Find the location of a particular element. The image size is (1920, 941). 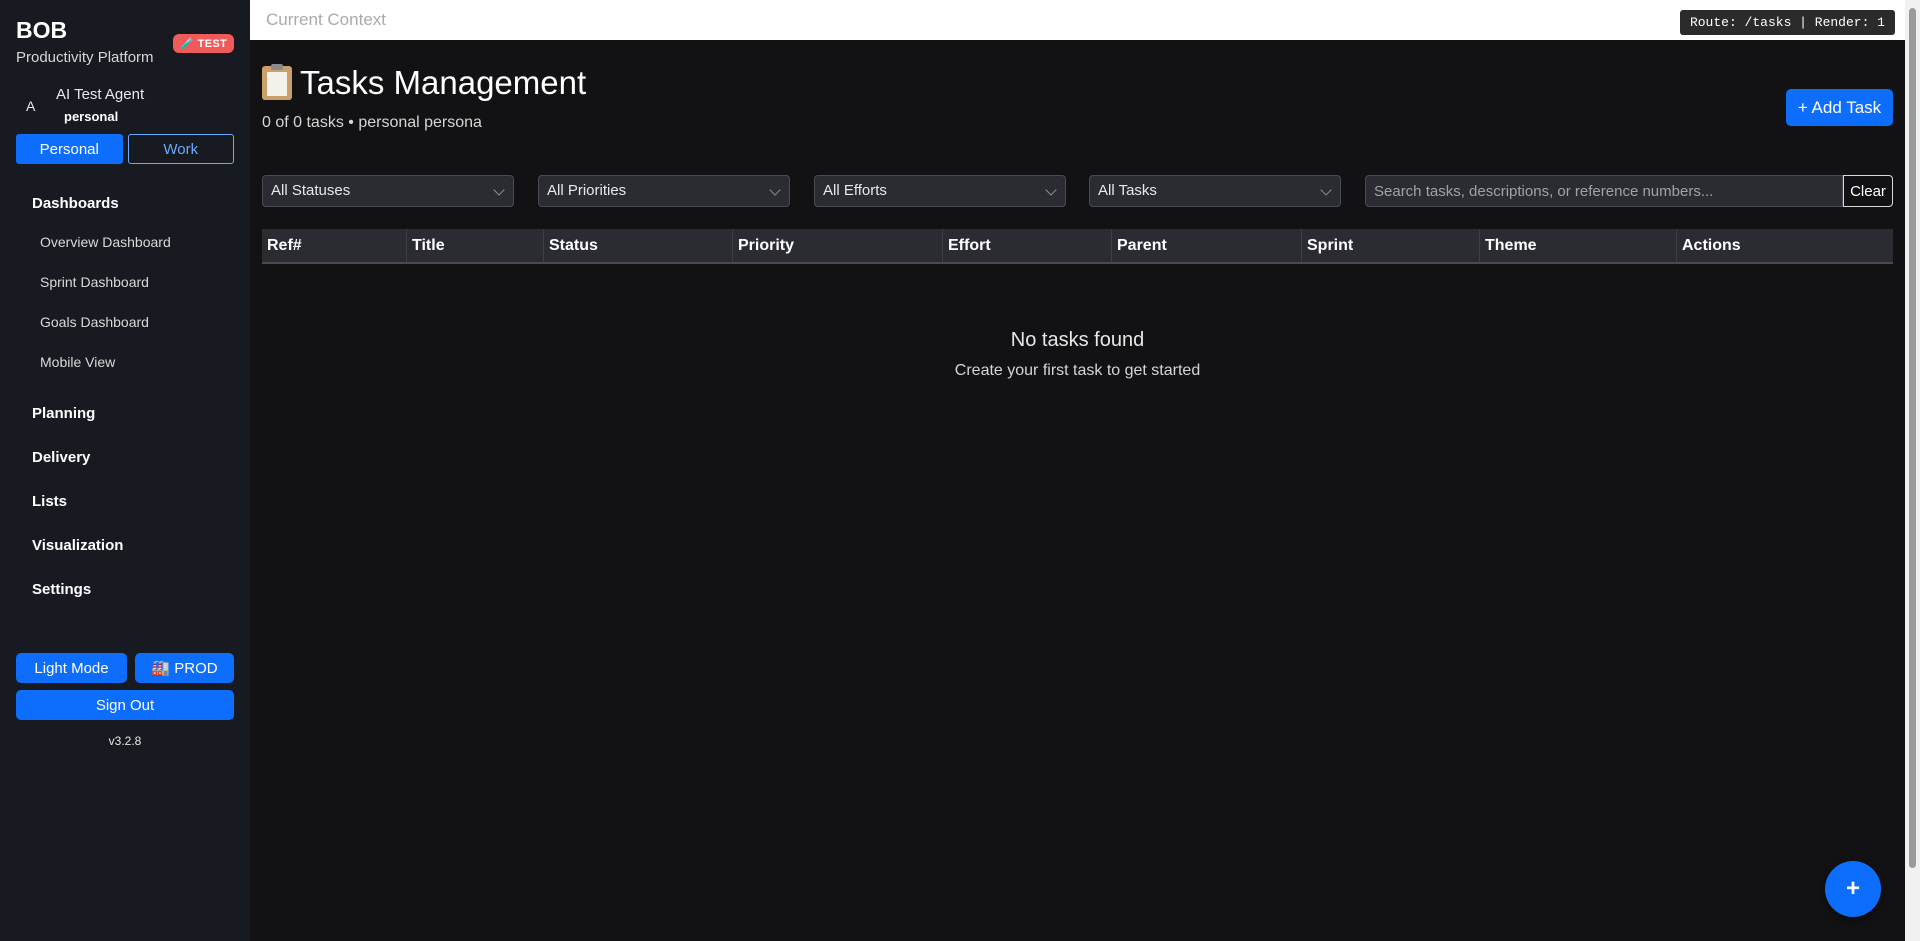

prod-button: 🏭 PROD is located at coordinates (184, 668).